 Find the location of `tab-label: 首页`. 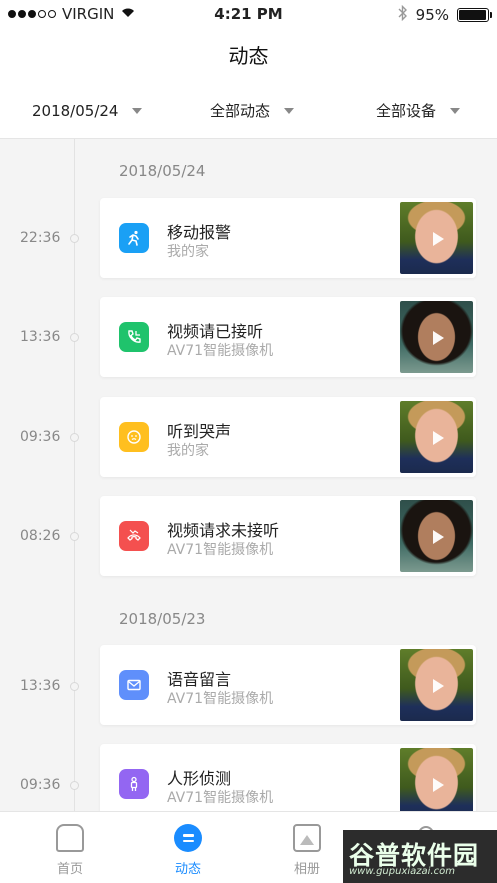

tab-label: 首页 is located at coordinates (69, 869).